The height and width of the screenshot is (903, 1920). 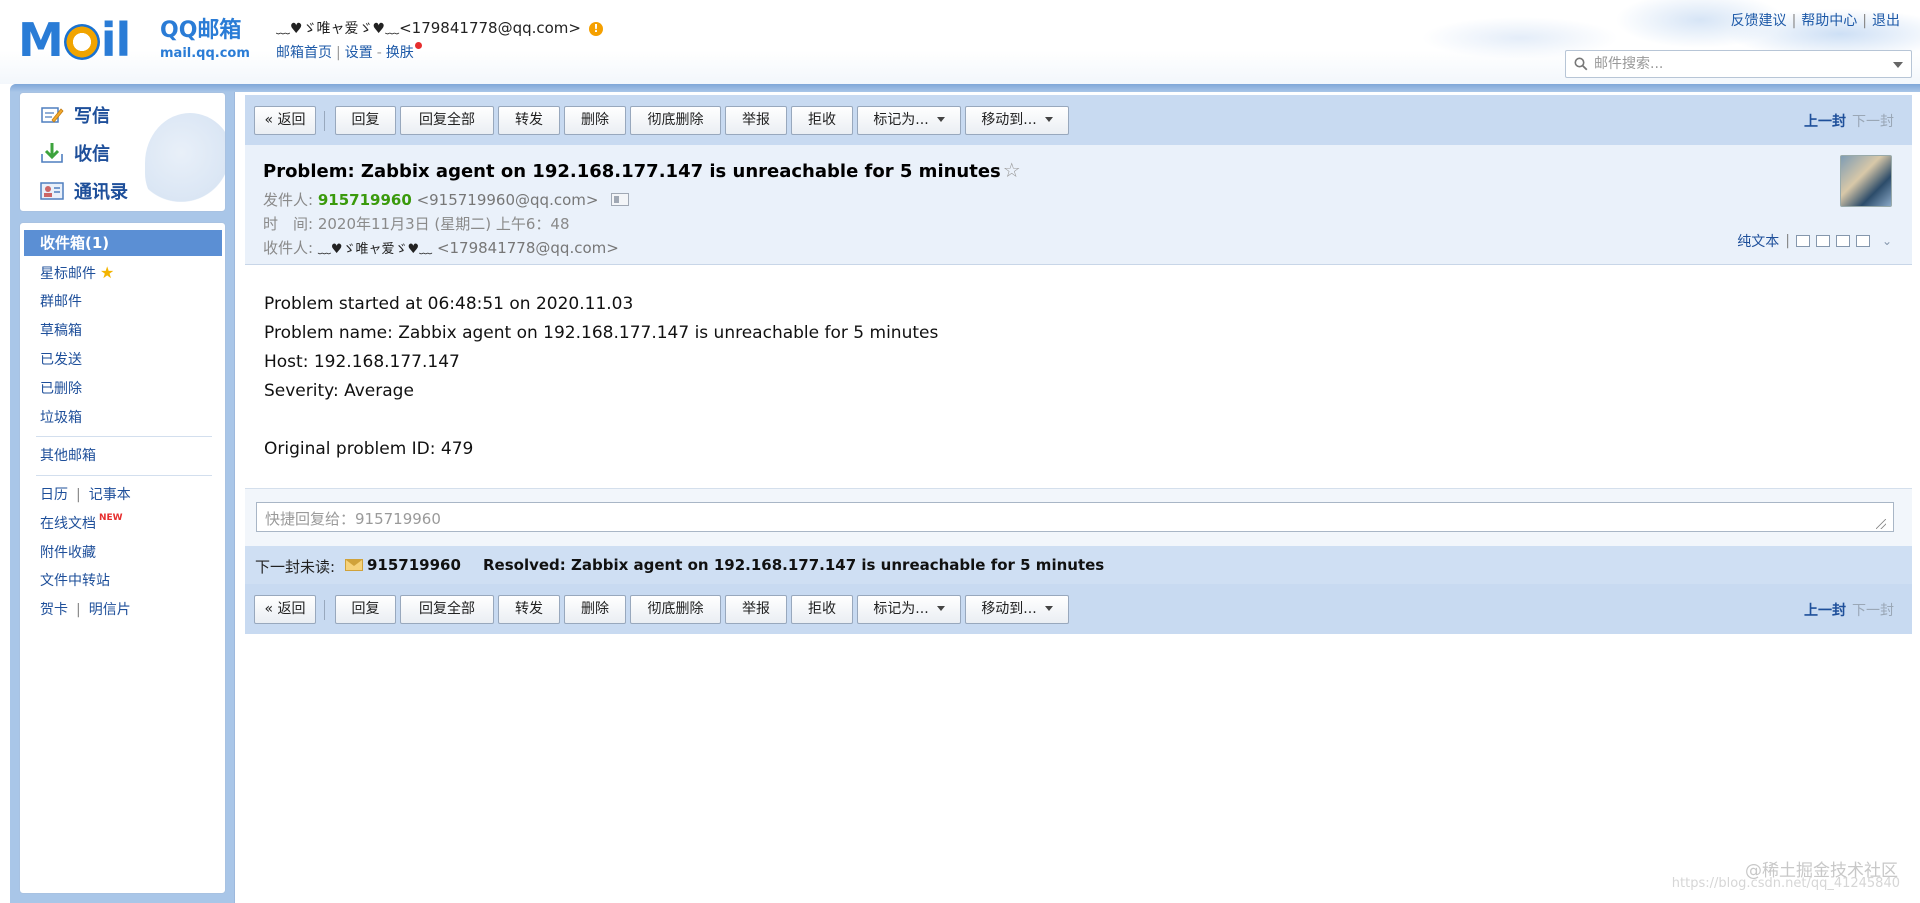 I want to click on sidebar-item-drafts: 草稿箱, so click(x=61, y=330).